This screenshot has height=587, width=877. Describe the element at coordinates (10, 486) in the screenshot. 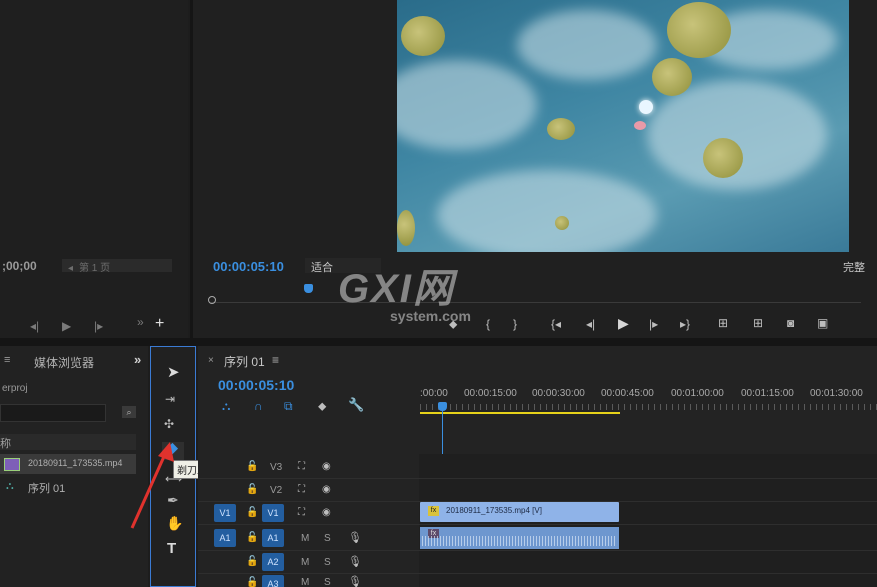

I see `sequence-icon: ⛬` at that location.